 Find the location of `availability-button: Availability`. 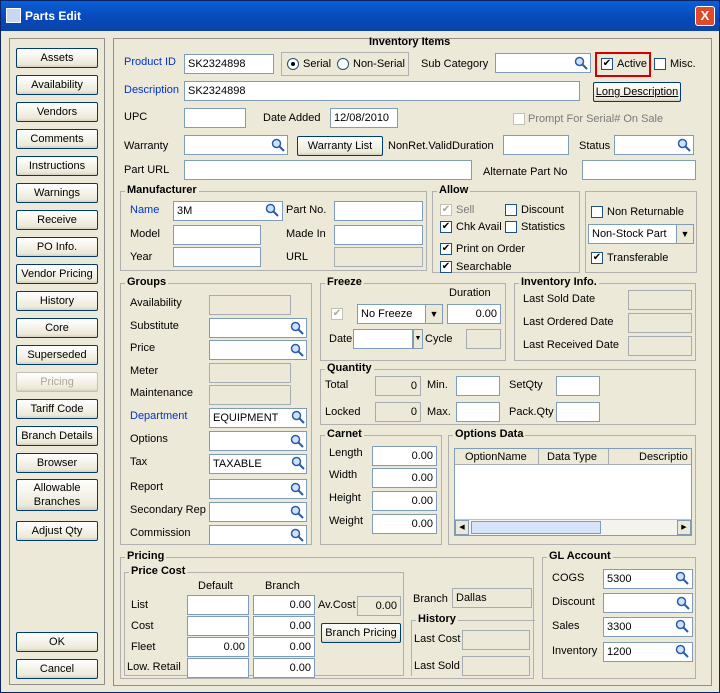

availability-button: Availability is located at coordinates (57, 85).